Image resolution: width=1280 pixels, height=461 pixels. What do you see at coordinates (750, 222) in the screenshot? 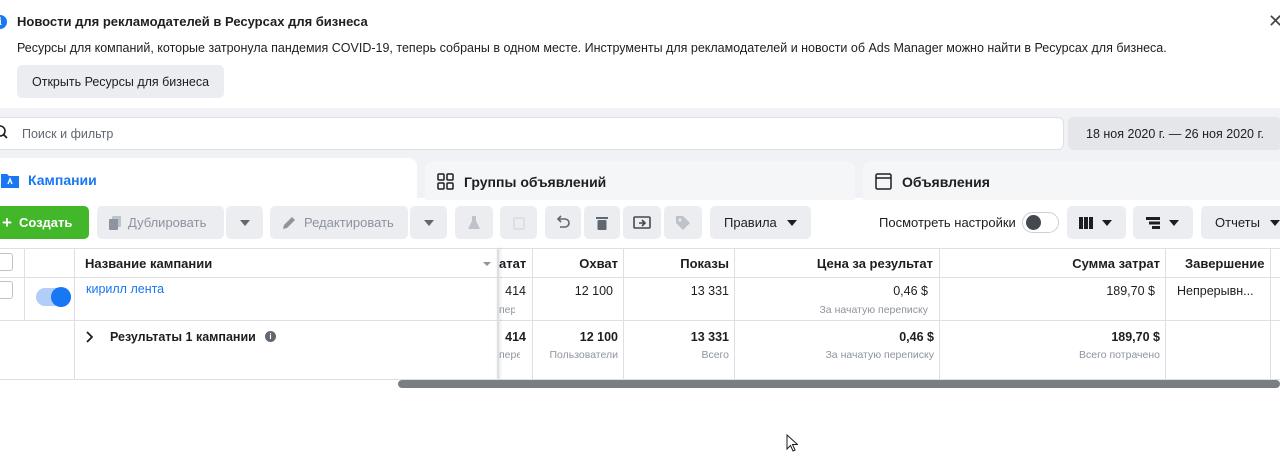
I see `rules-label: Правила` at bounding box center [750, 222].